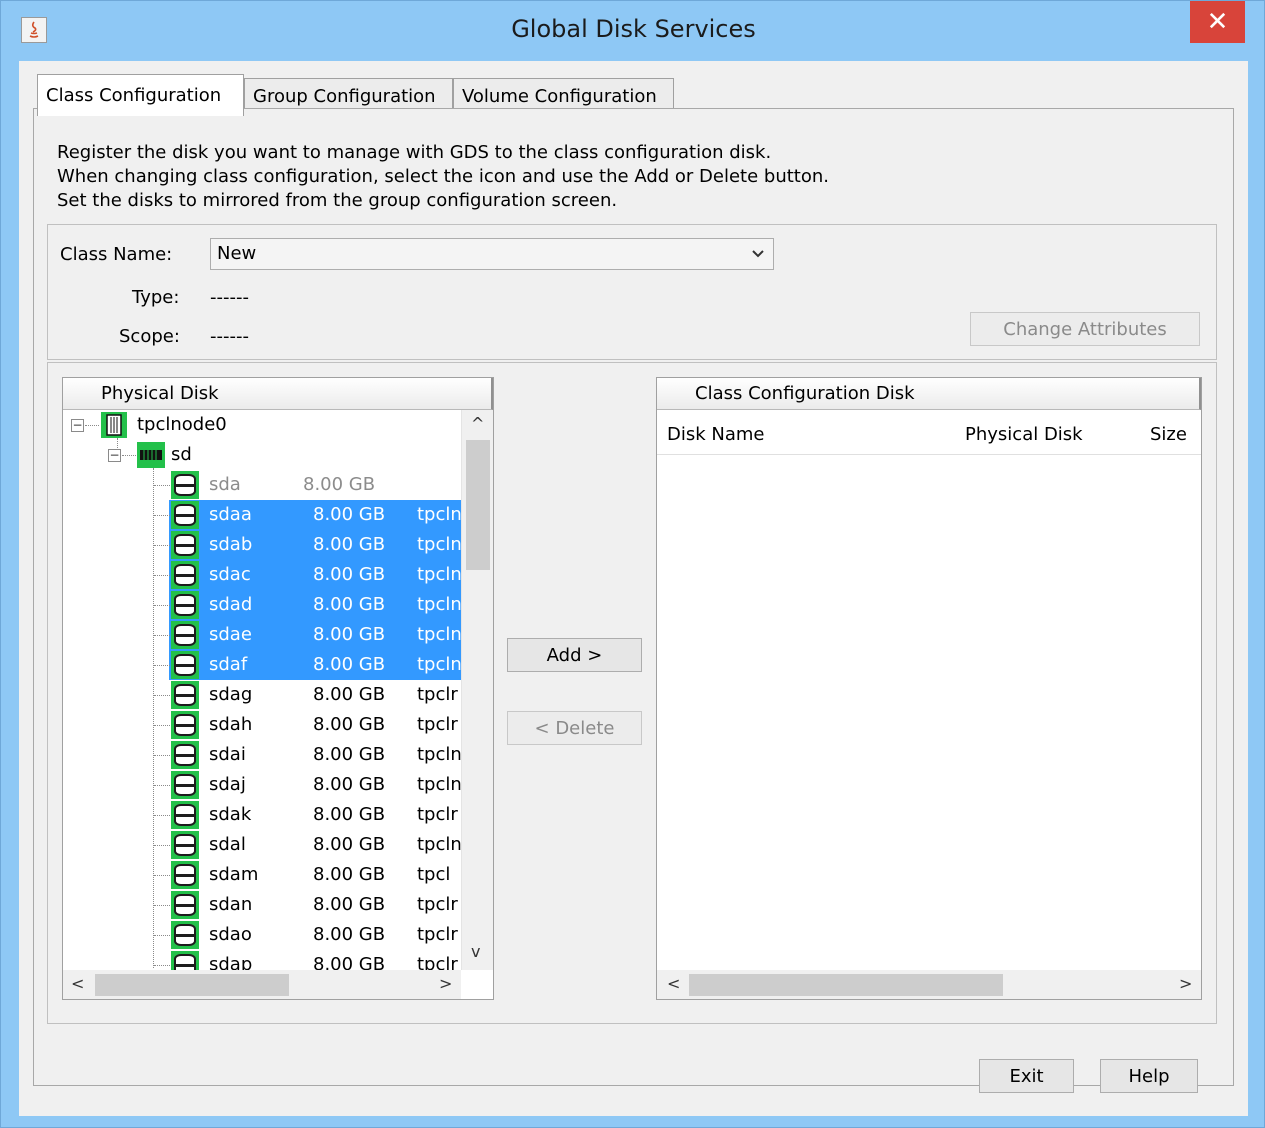 The width and height of the screenshot is (1265, 1128). Describe the element at coordinates (1026, 1076) in the screenshot. I see `exit-button: Exit` at that location.